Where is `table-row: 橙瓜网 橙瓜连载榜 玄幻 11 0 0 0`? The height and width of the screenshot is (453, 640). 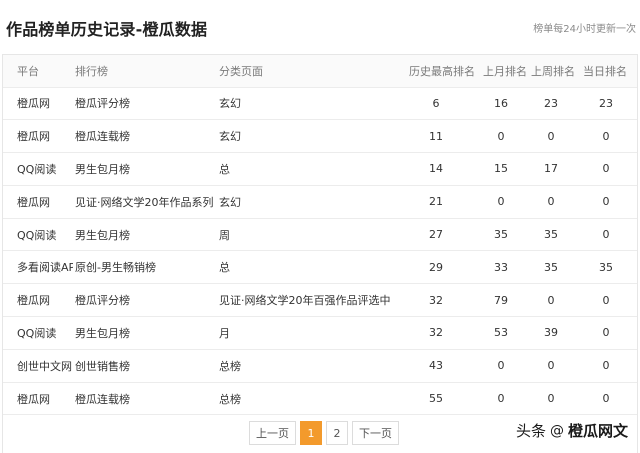 table-row: 橙瓜网 橙瓜连载榜 玄幻 11 0 0 0 is located at coordinates (320, 136).